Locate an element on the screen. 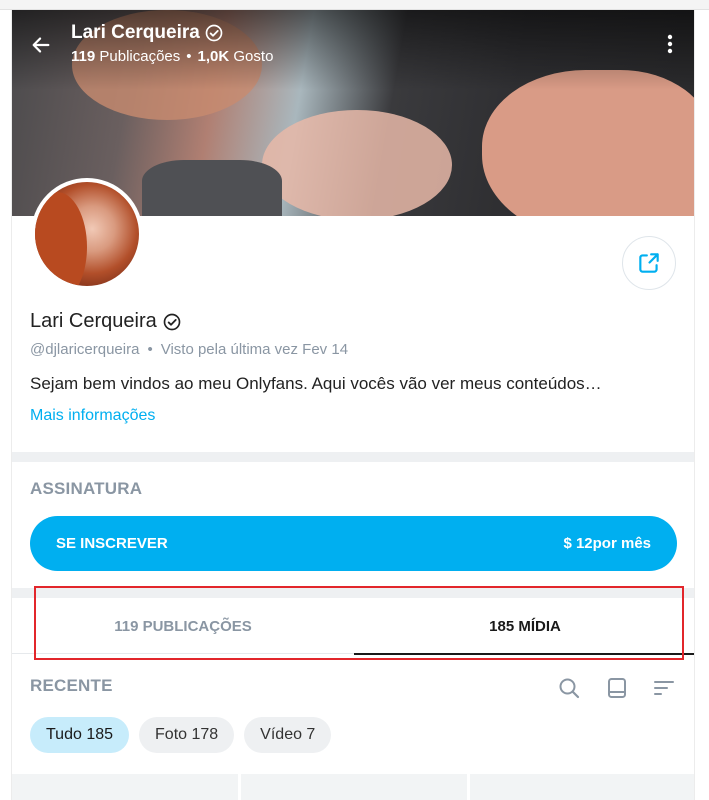 The width and height of the screenshot is (709, 800). more-options-button is located at coordinates (670, 44).